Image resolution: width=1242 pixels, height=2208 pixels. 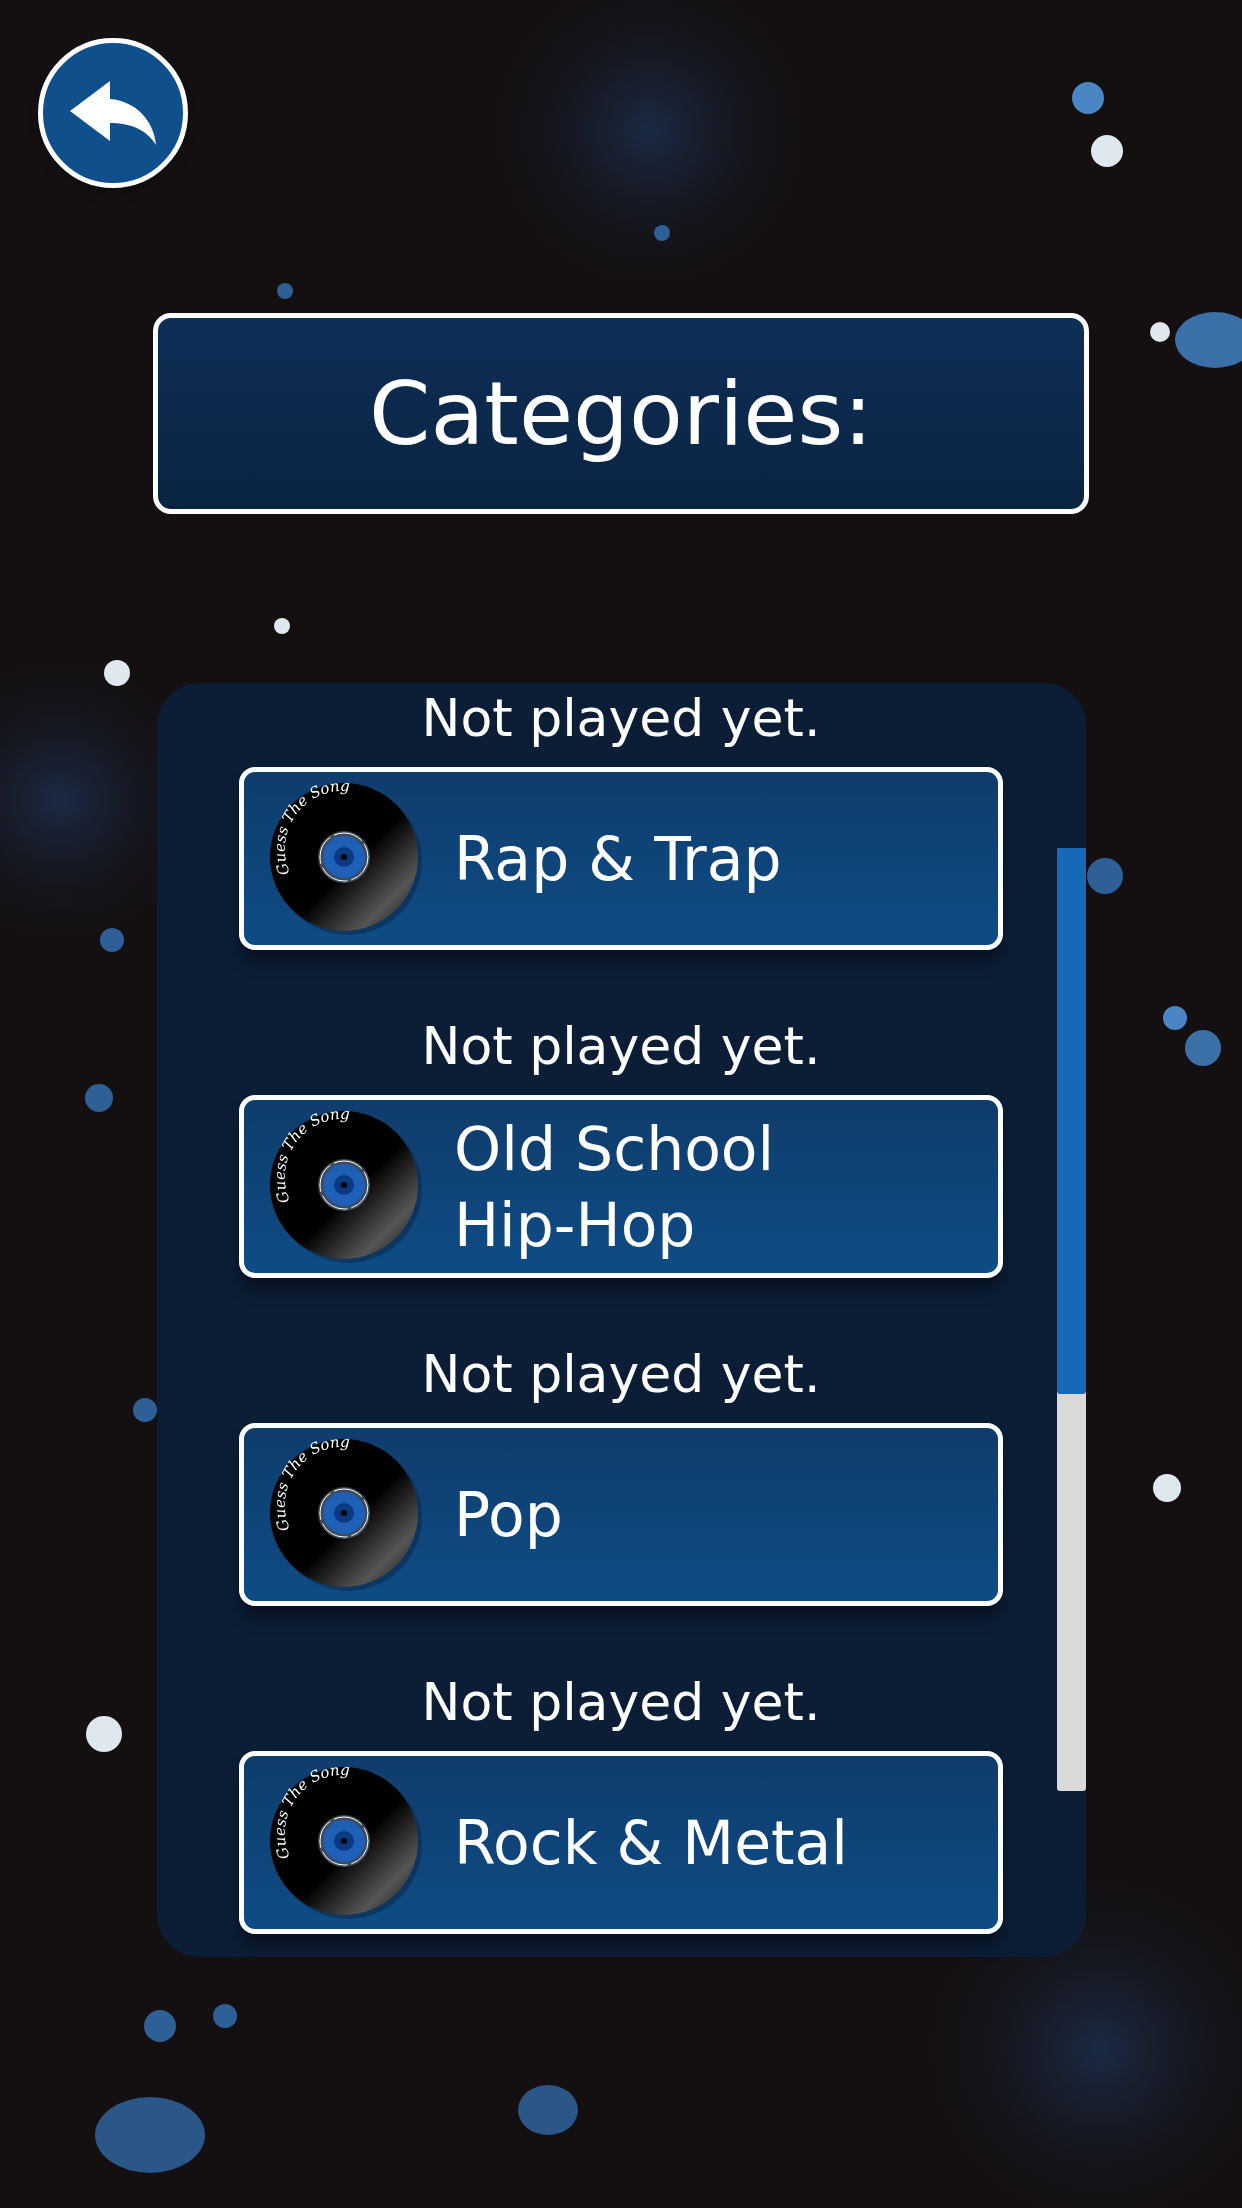 I want to click on category-name: Old School Hip-Hop, so click(x=614, y=1187).